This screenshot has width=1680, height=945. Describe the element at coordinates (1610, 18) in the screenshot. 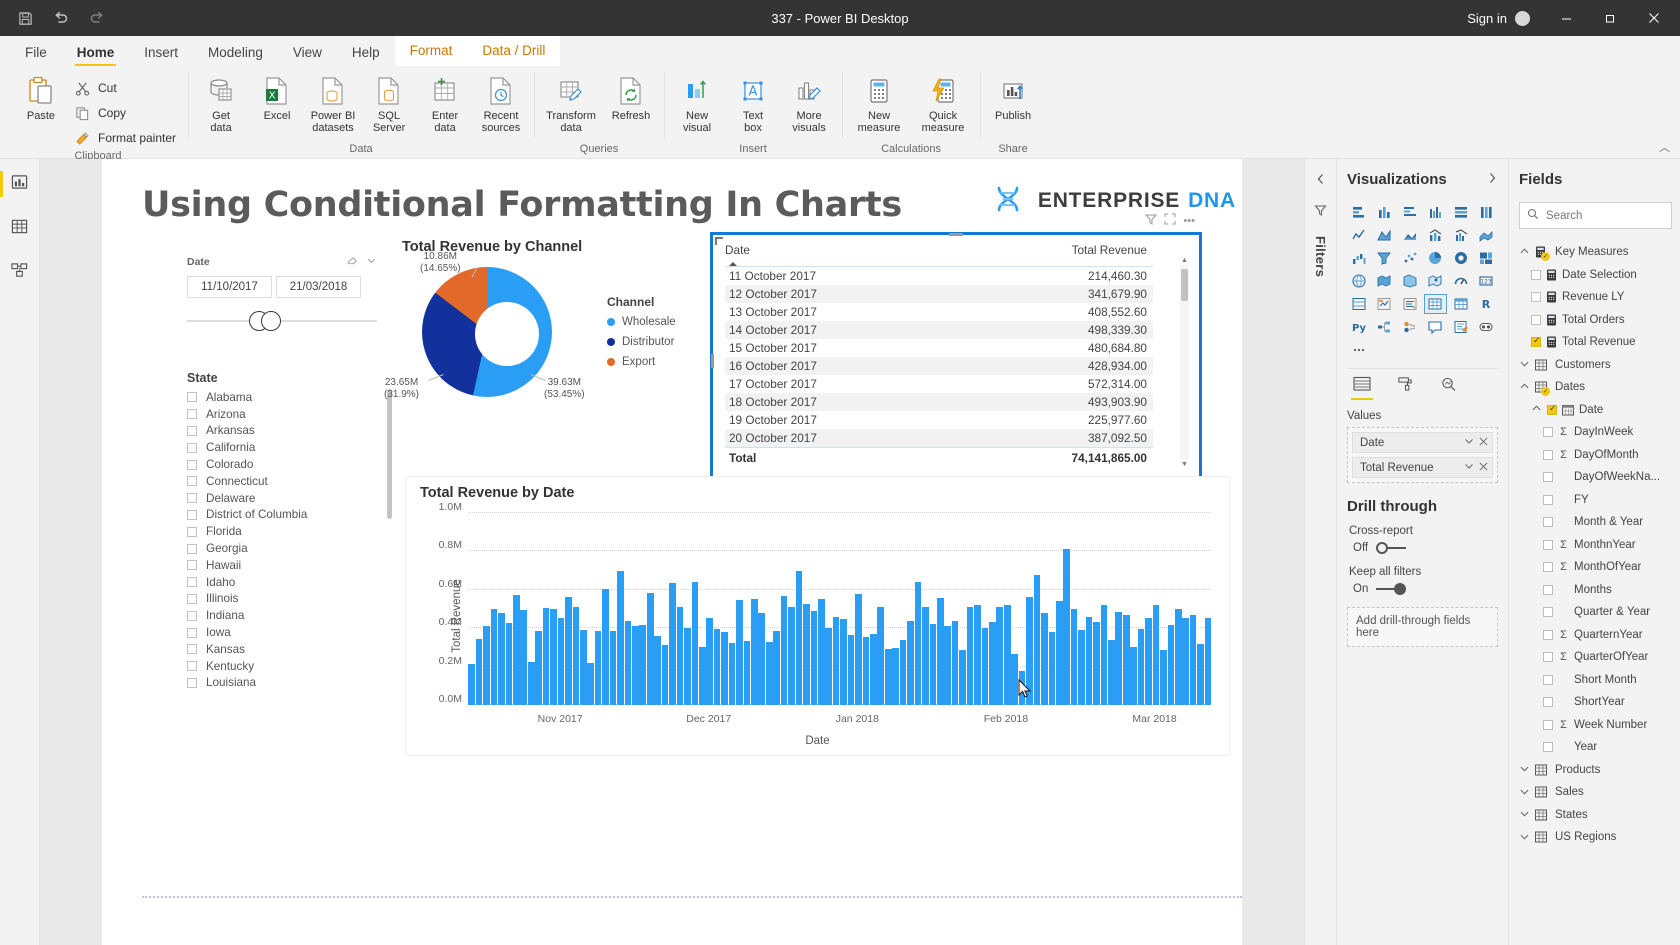

I see `restore-icon` at that location.